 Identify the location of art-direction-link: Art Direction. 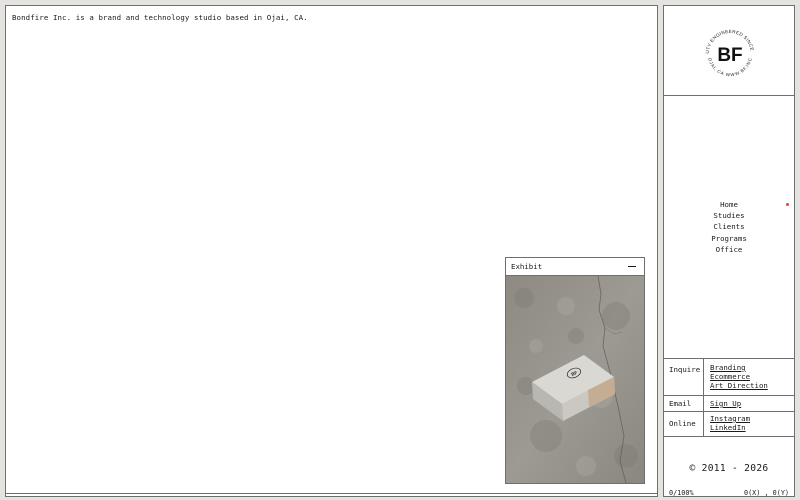
(739, 385).